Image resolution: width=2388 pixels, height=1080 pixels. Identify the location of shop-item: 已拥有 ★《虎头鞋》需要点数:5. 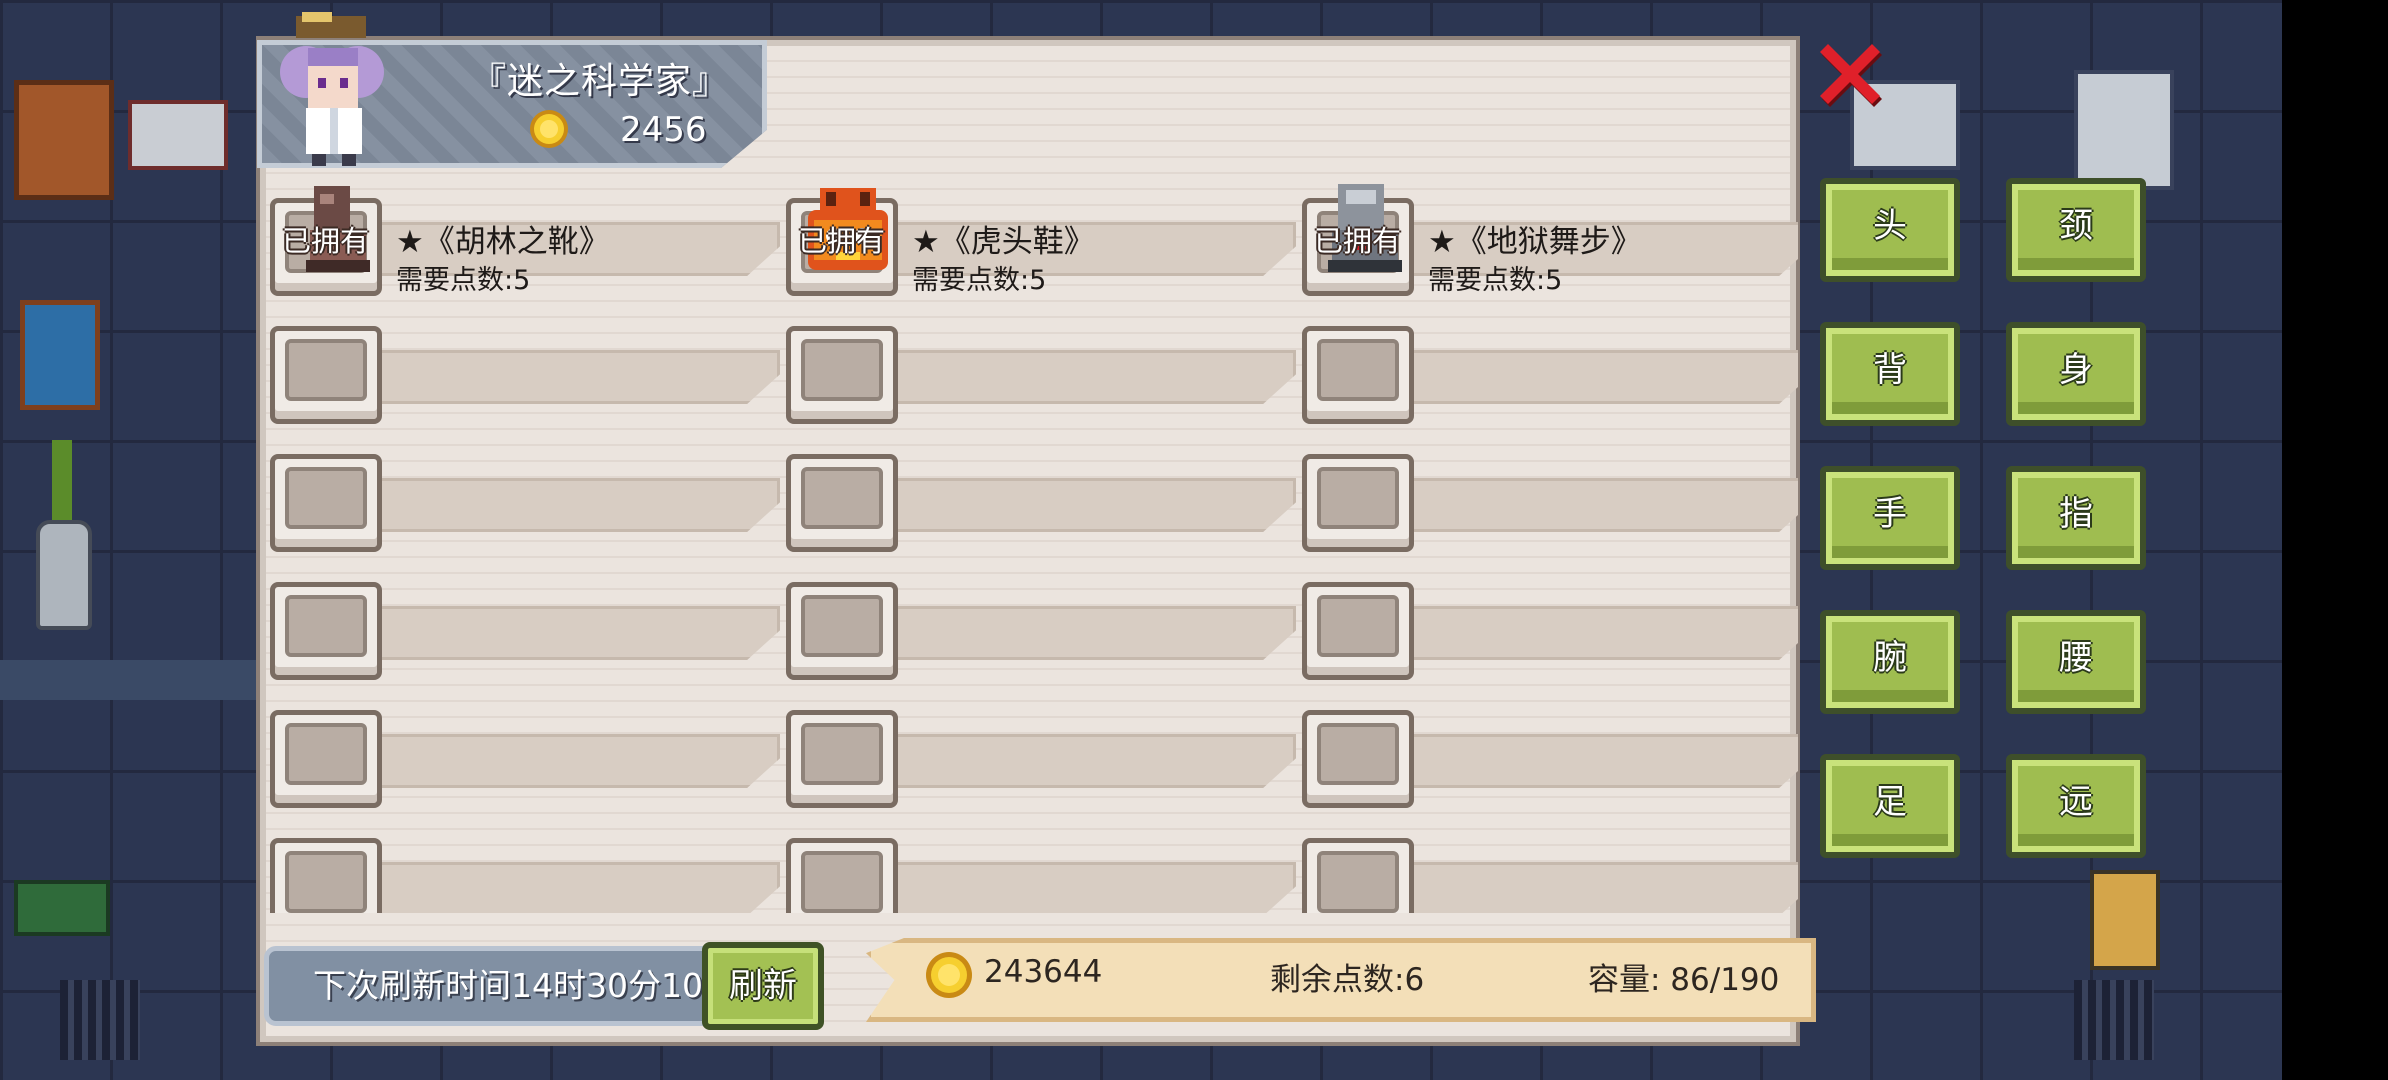
(1044, 238).